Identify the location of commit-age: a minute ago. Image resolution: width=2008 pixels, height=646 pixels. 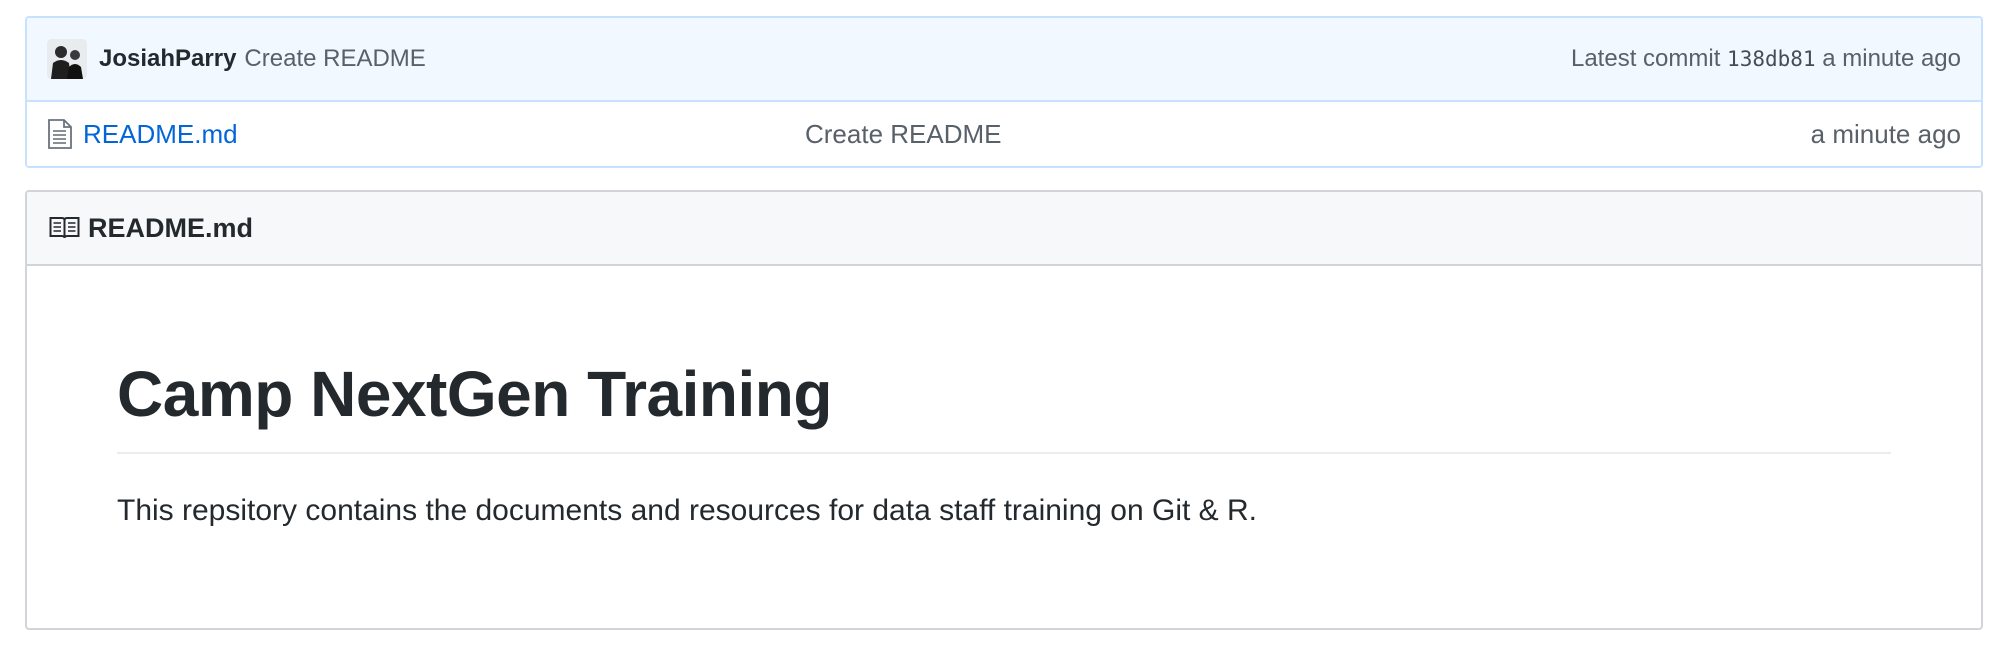
(1891, 58).